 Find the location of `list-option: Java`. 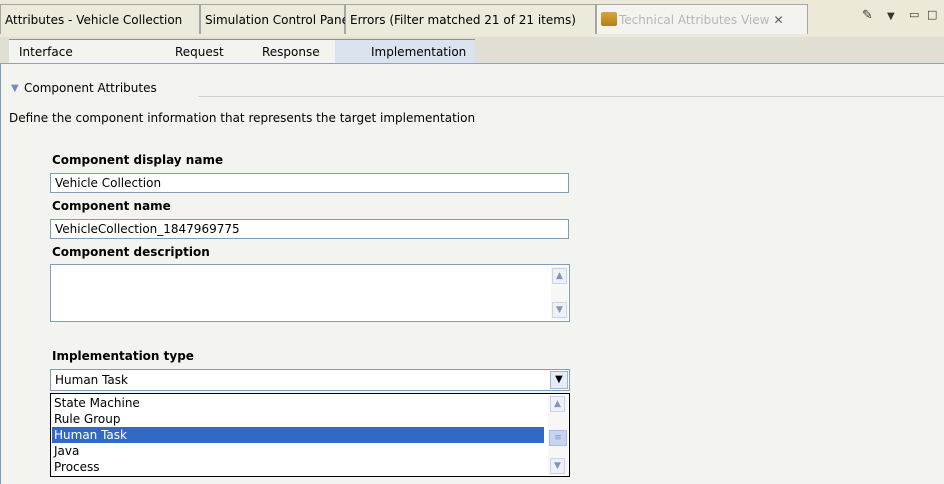

list-option: Java is located at coordinates (298, 451).